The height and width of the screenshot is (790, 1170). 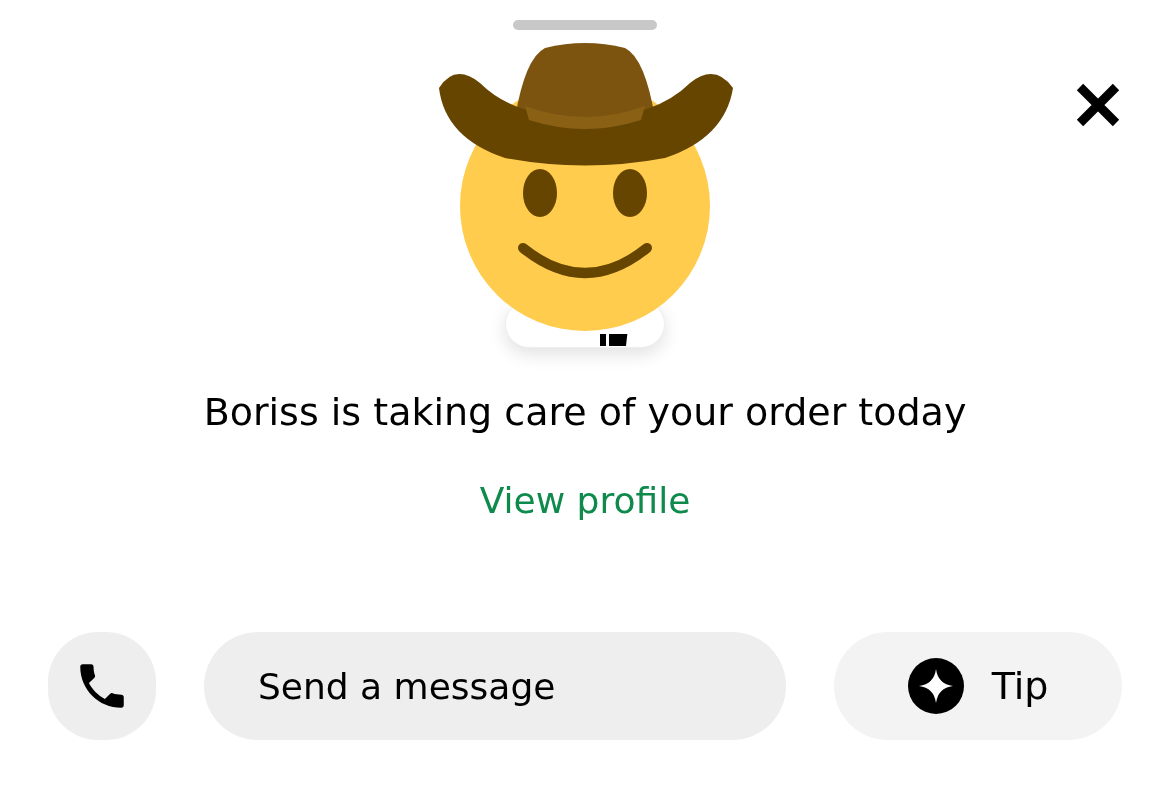 What do you see at coordinates (978, 686) in the screenshot?
I see `tip-button: Tip` at bounding box center [978, 686].